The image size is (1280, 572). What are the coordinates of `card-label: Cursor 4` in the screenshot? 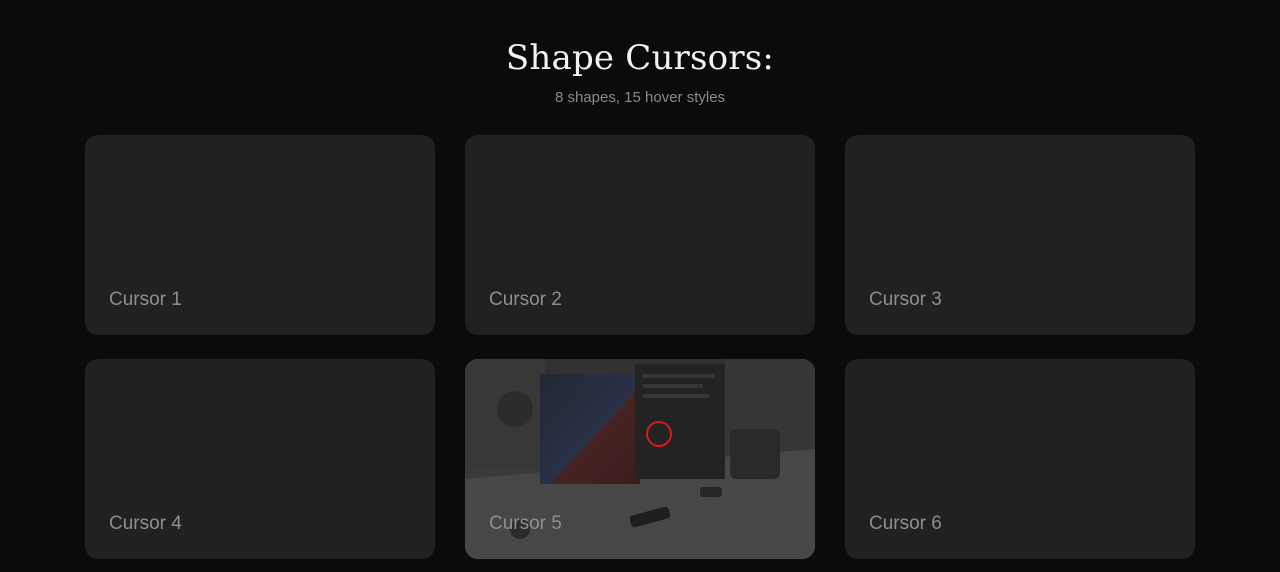 It's located at (145, 523).